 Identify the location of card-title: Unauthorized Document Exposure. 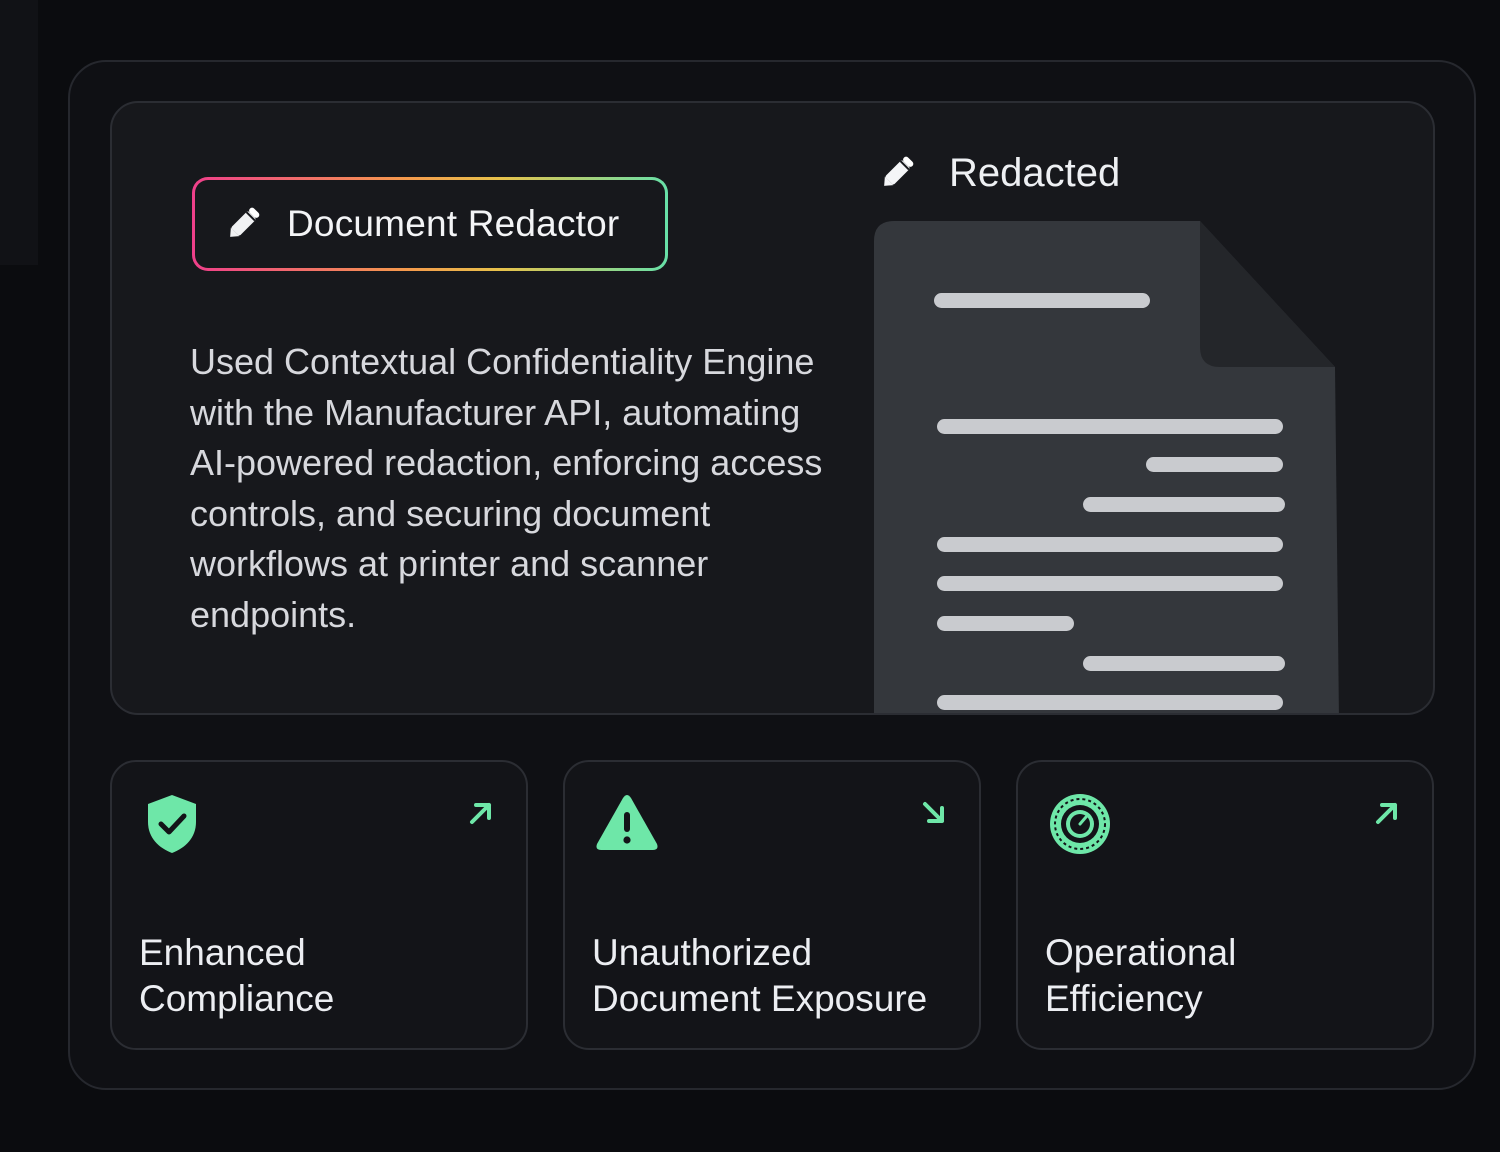
(760, 975).